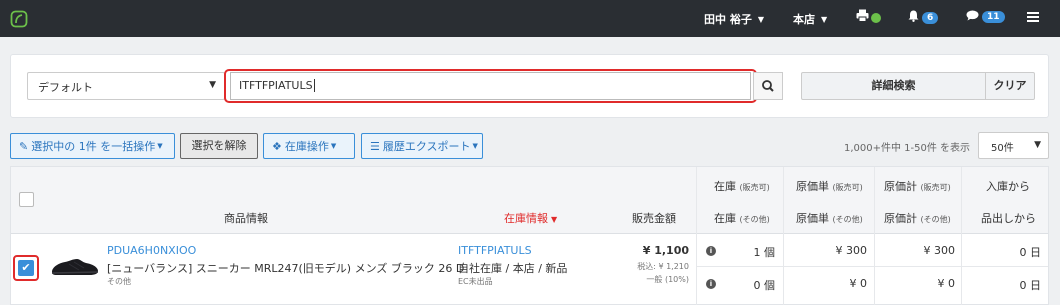 The width and height of the screenshot is (1060, 305). I want to click on per-page-value: 50件, so click(1002, 148).